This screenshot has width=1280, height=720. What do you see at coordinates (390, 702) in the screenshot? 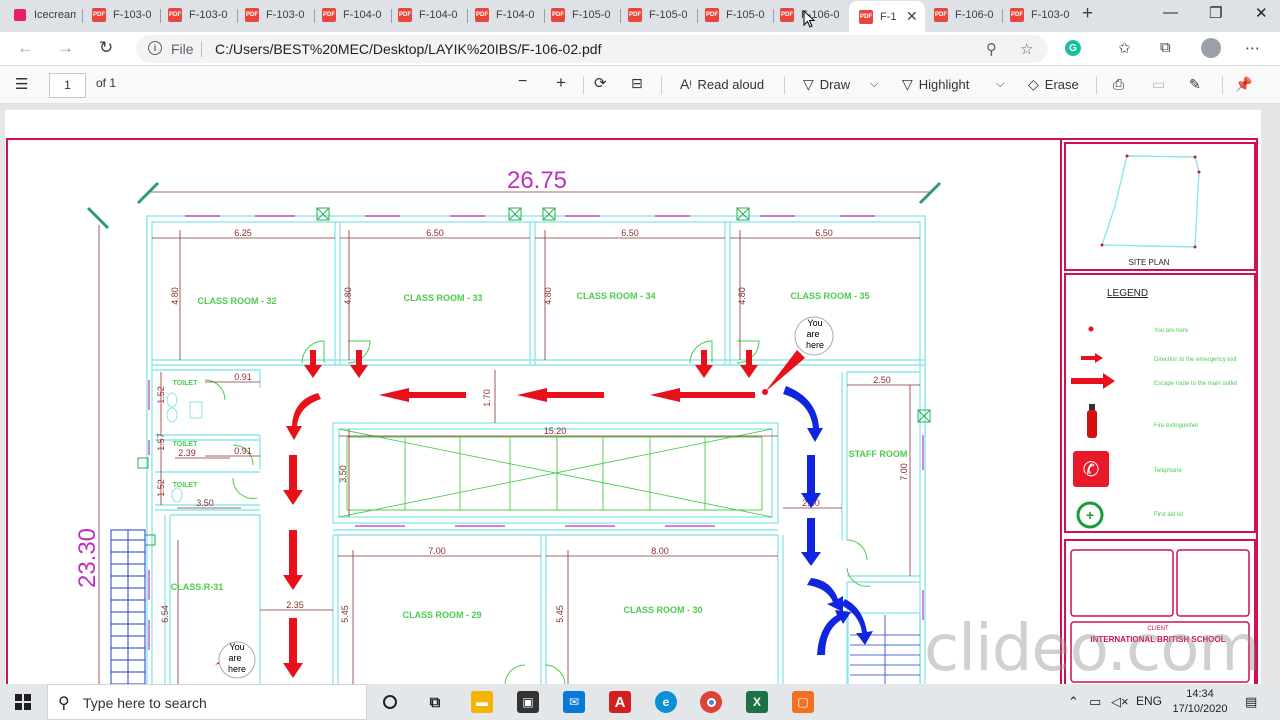
I see `cortana-icon` at bounding box center [390, 702].